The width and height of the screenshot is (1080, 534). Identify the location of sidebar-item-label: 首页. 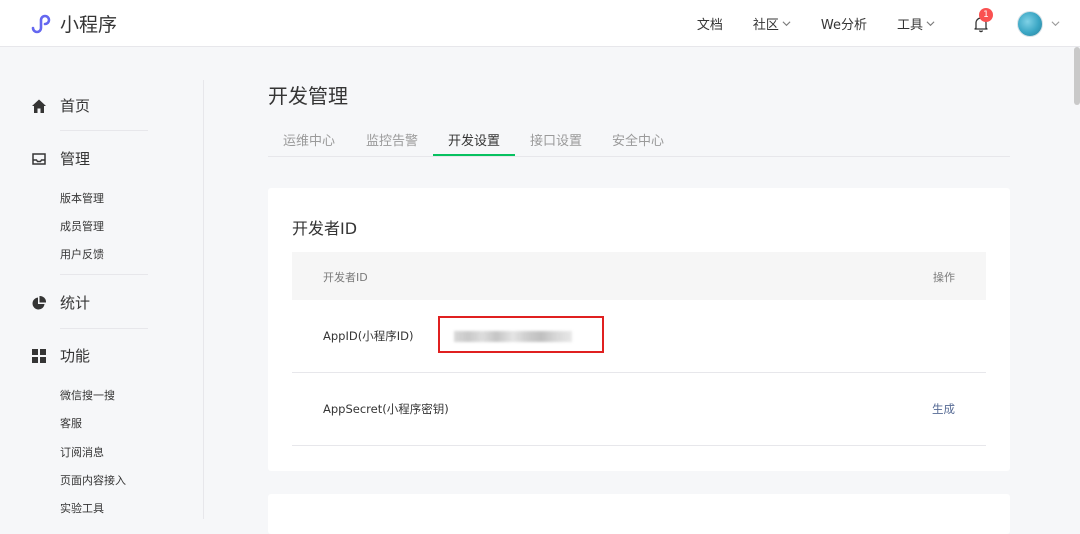
(75, 106).